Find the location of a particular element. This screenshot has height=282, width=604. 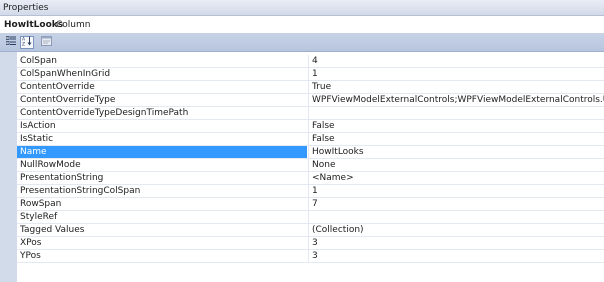

property-row-presentationstring: PresentationString <Name> is located at coordinates (310, 178).